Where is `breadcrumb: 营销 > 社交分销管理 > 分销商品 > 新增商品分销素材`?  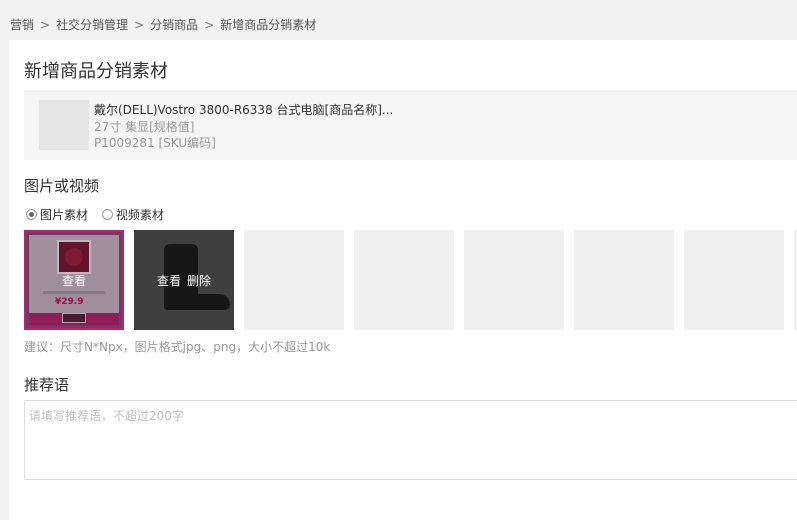 breadcrumb: 营销 > 社交分销管理 > 分销商品 > 新增商品分销素材 is located at coordinates (163, 24).